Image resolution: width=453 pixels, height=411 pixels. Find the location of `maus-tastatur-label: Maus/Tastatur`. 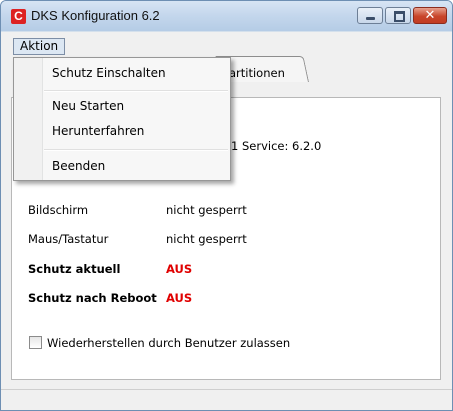

maus-tastatur-label: Maus/Tastatur is located at coordinates (68, 239).